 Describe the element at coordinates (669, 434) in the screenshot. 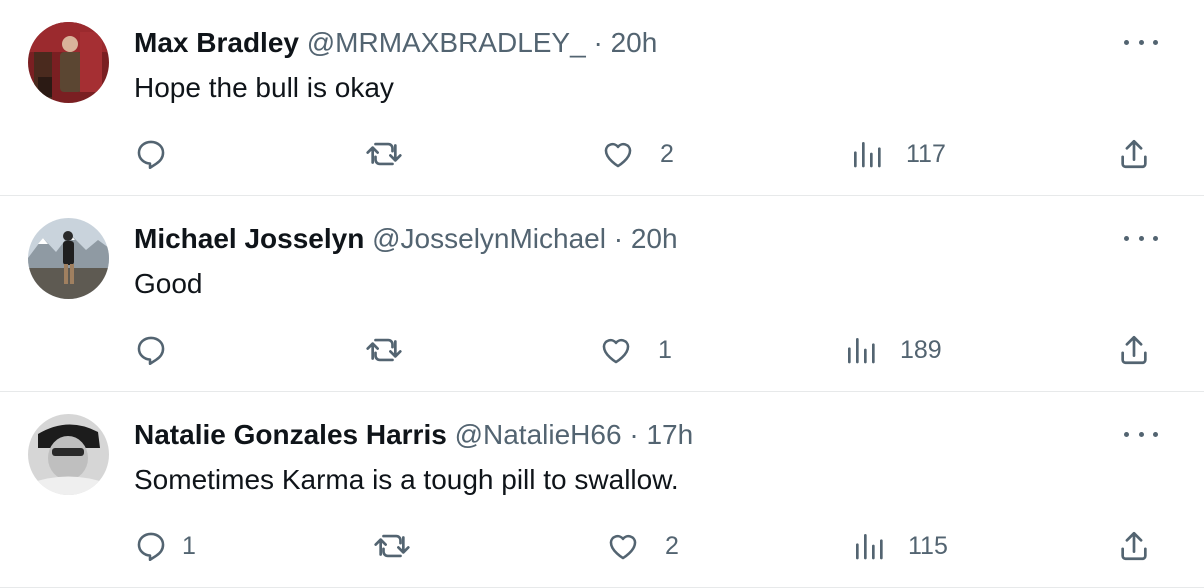

I see `timestamp: 17h` at that location.